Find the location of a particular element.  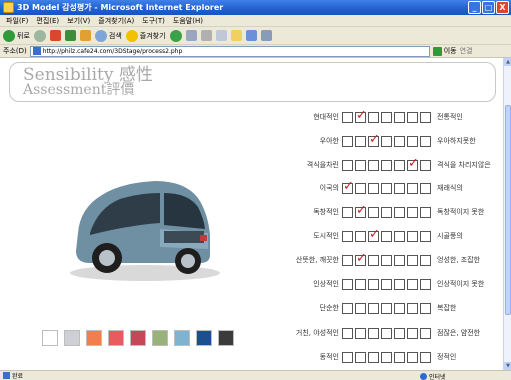

close-button: X is located at coordinates (502, 7).